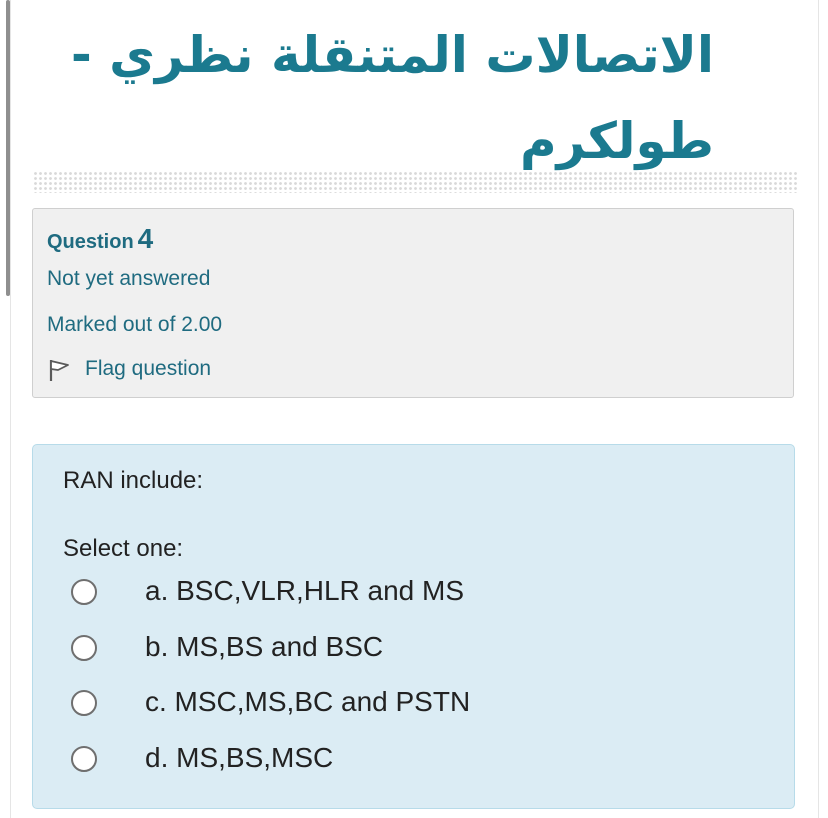 The height and width of the screenshot is (818, 828). What do you see at coordinates (818, 409) in the screenshot?
I see `right-border` at bounding box center [818, 409].